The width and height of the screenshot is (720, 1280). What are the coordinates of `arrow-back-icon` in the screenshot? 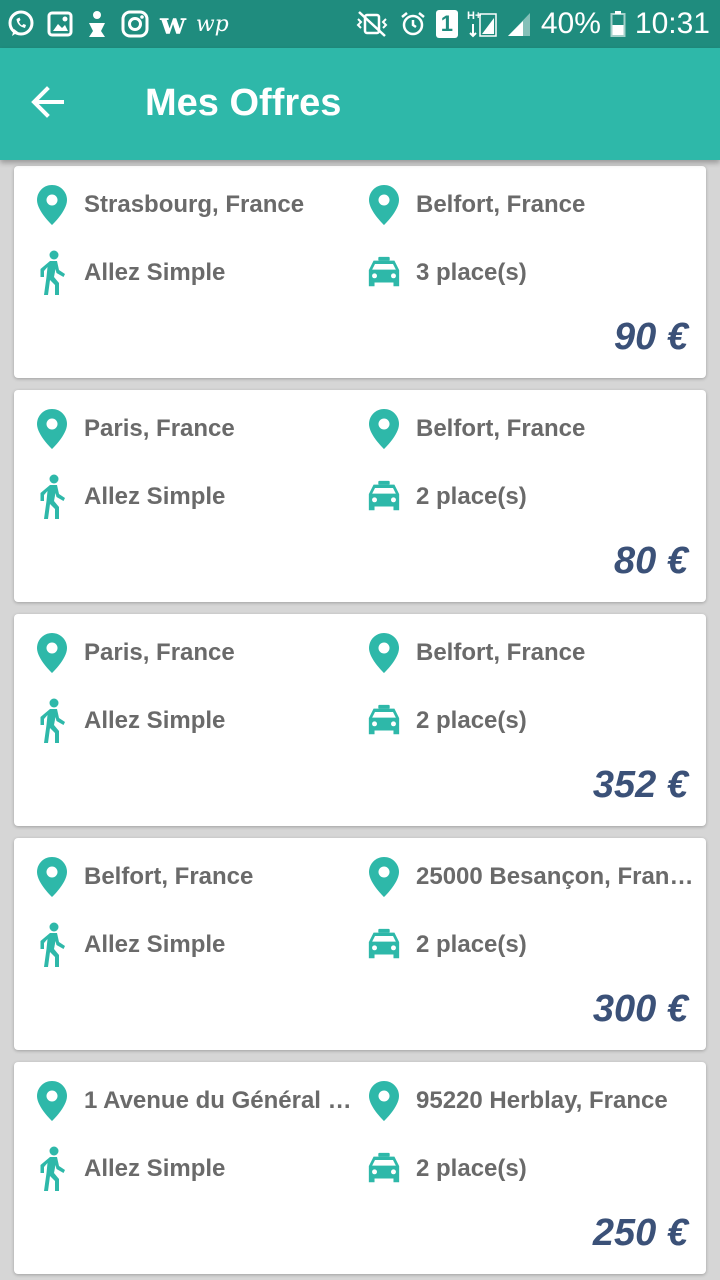 It's located at (48, 104).